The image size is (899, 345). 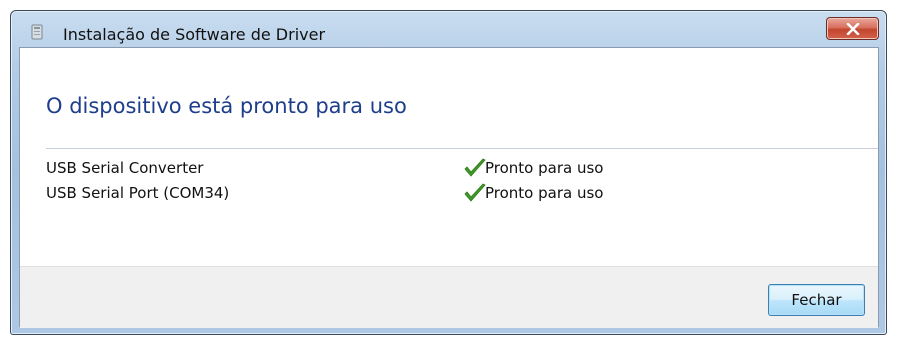 What do you see at coordinates (448, 28) in the screenshot?
I see `title-bar: Instalação de Software de Driver` at bounding box center [448, 28].